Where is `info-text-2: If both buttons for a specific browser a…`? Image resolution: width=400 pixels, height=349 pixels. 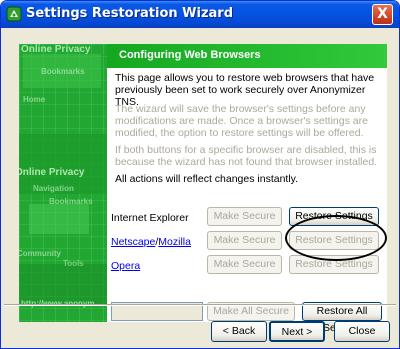
info-text-2: If both buttons for a specific browser a… is located at coordinates (246, 156).